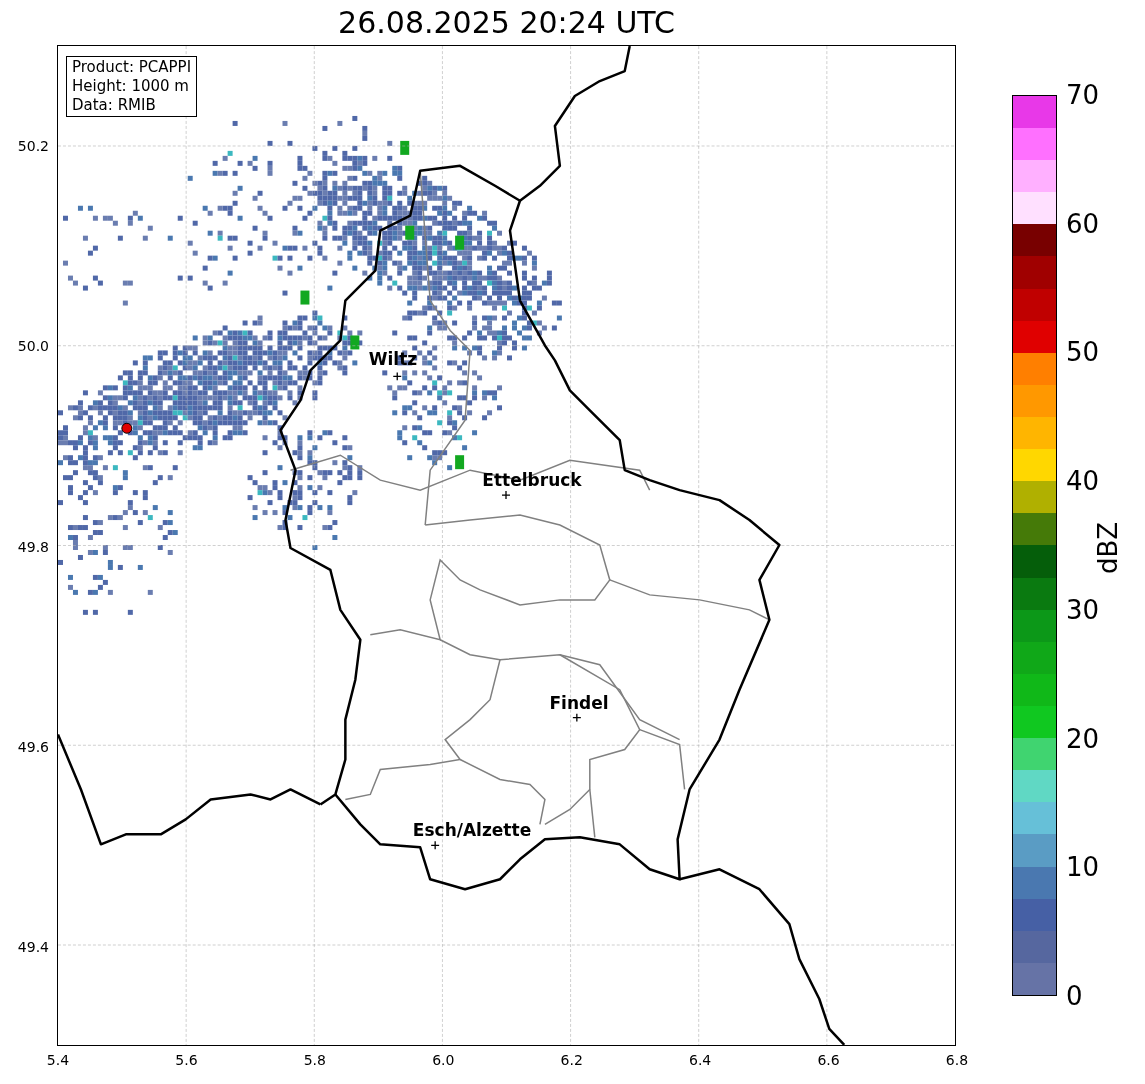  What do you see at coordinates (33, 747) in the screenshot?
I see `y-tick-label: 49.6` at bounding box center [33, 747].